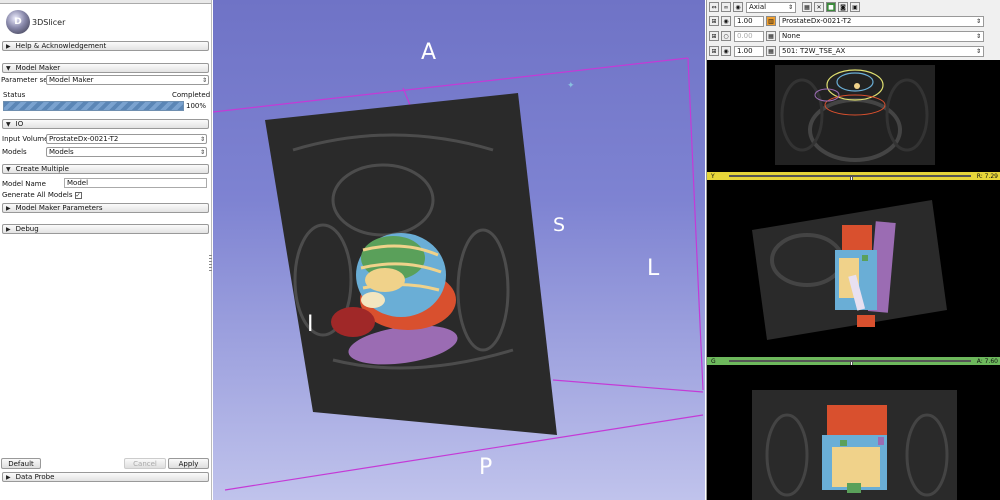 The height and width of the screenshot is (500, 1000). I want to click on slice-green-value: A: 7.60, so click(987, 361).